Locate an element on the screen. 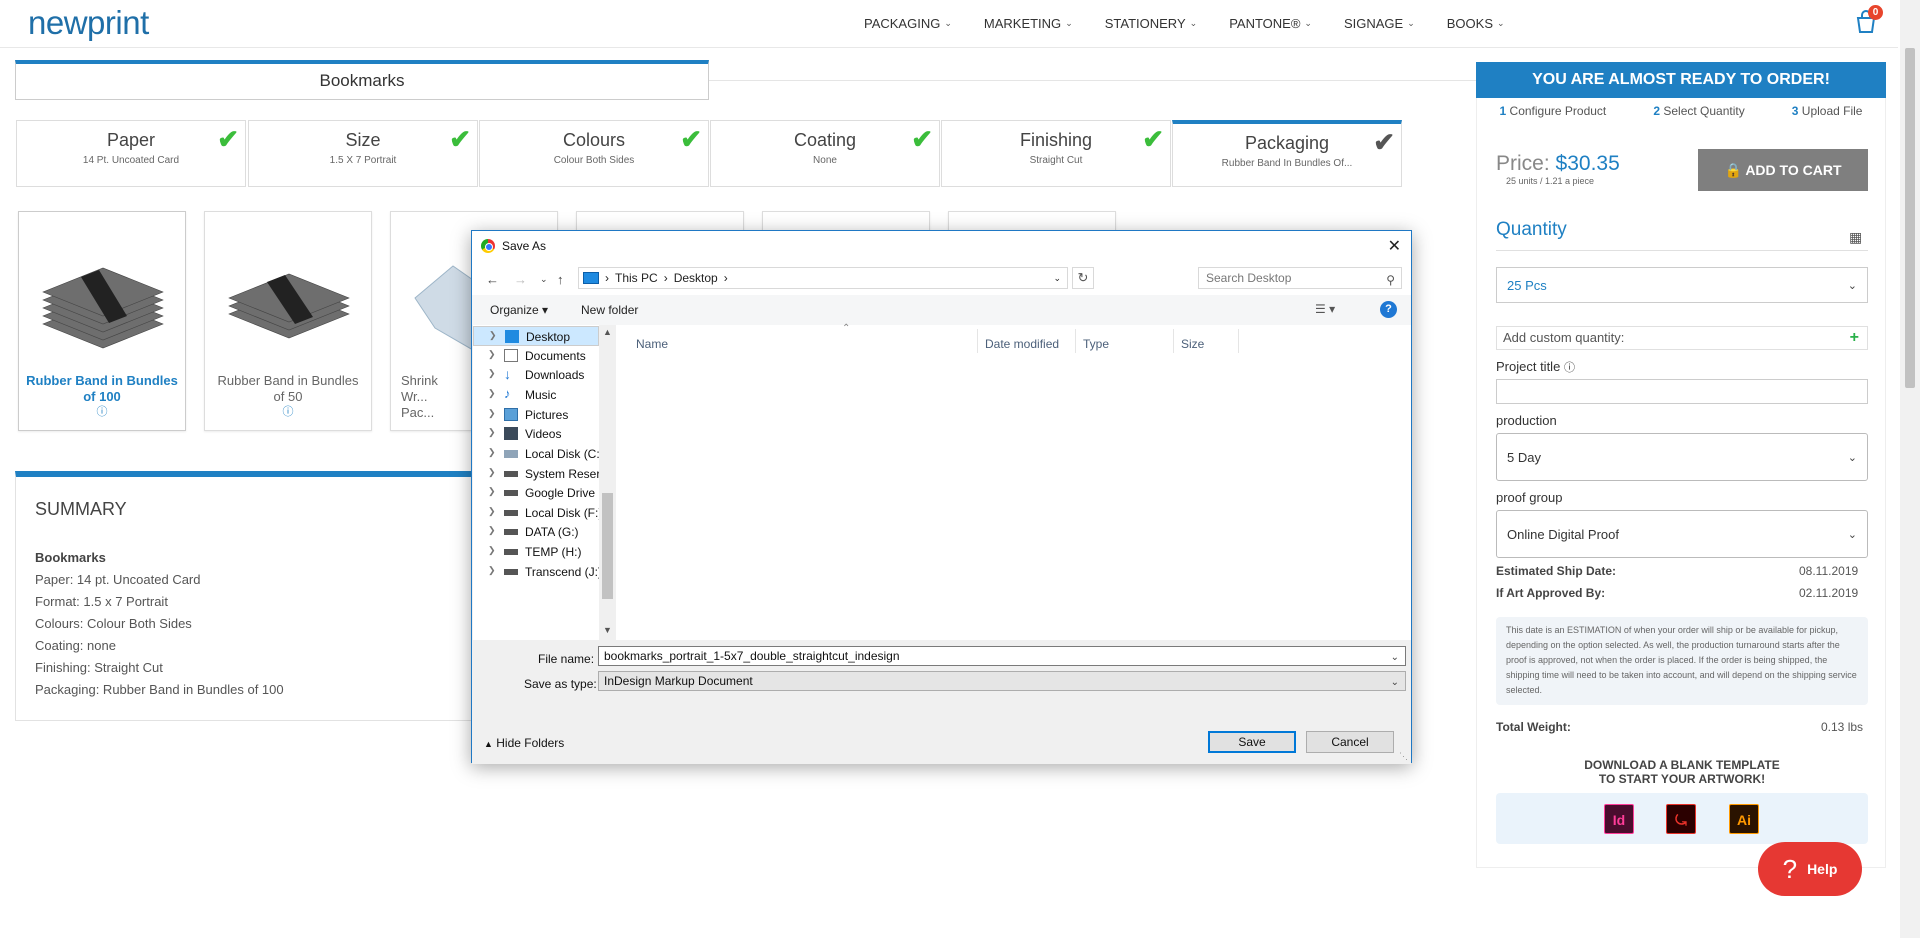  help-button: ? Help is located at coordinates (1810, 869).